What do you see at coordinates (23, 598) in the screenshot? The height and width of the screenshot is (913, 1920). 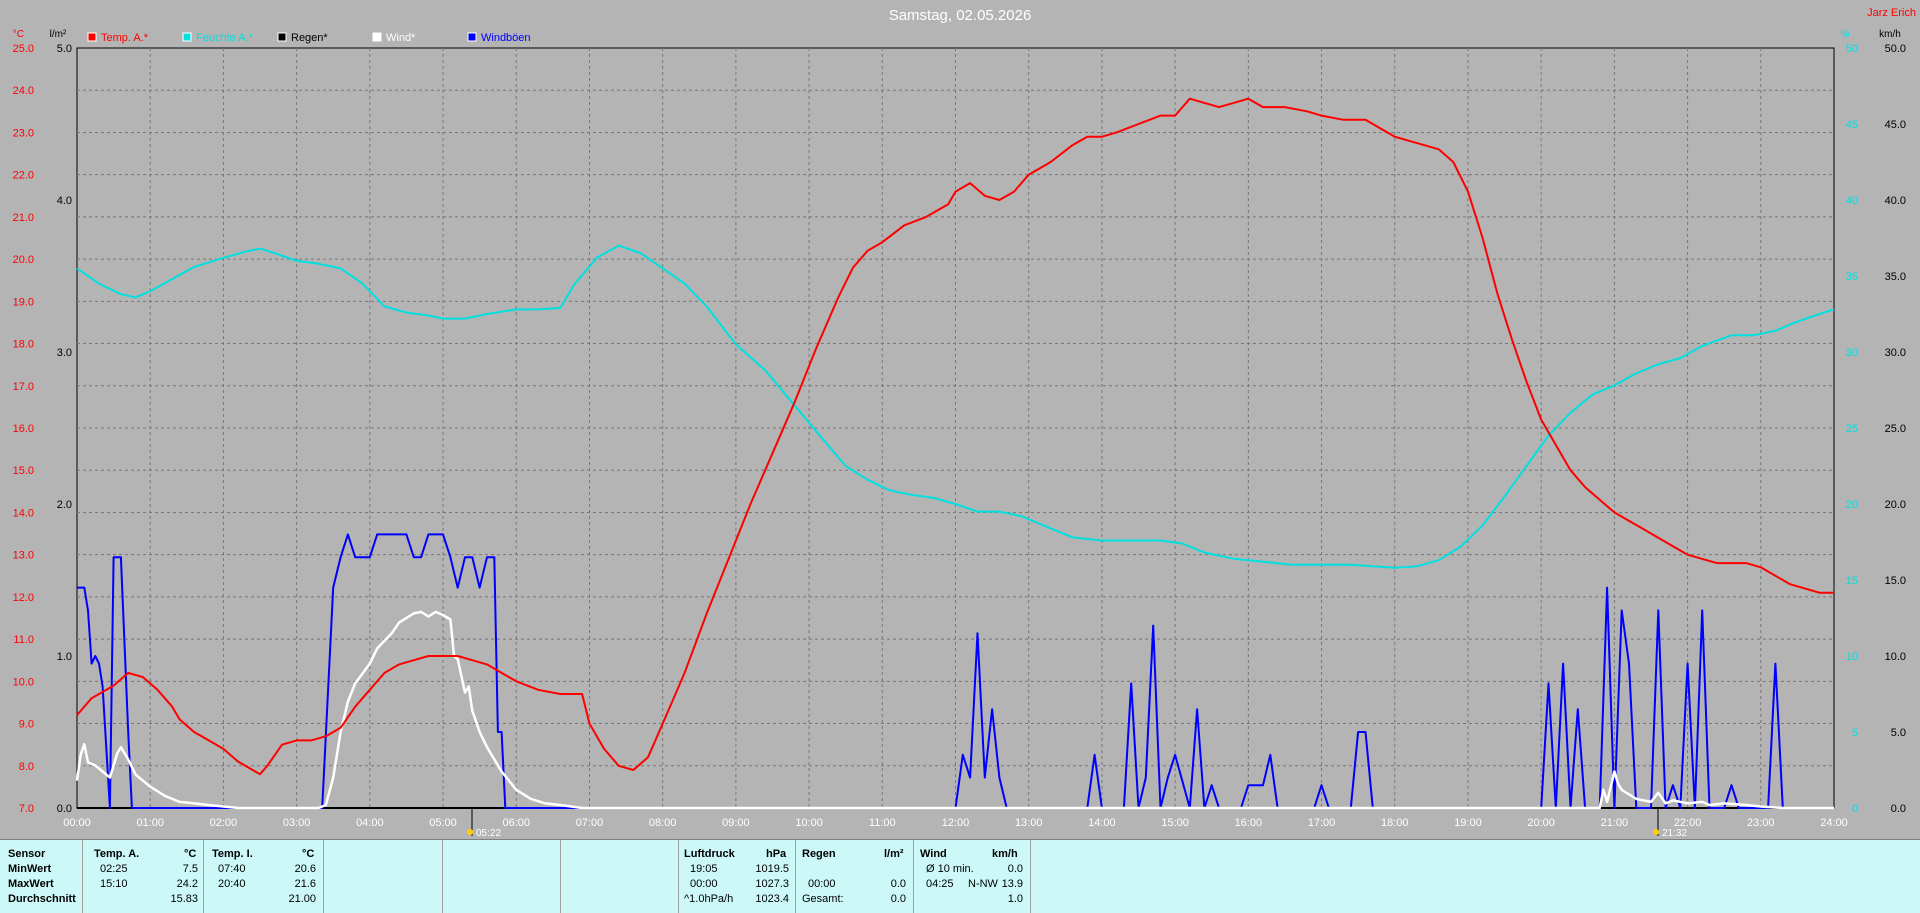 I see `temp-tick-label: 12.0` at bounding box center [23, 598].